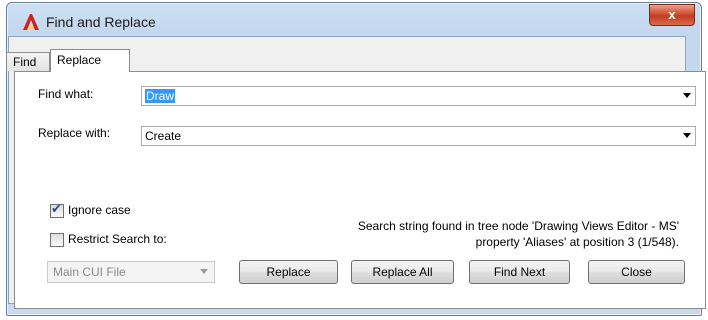 This screenshot has width=708, height=320. I want to click on restrict-target-value: Main CUI File, so click(89, 272).